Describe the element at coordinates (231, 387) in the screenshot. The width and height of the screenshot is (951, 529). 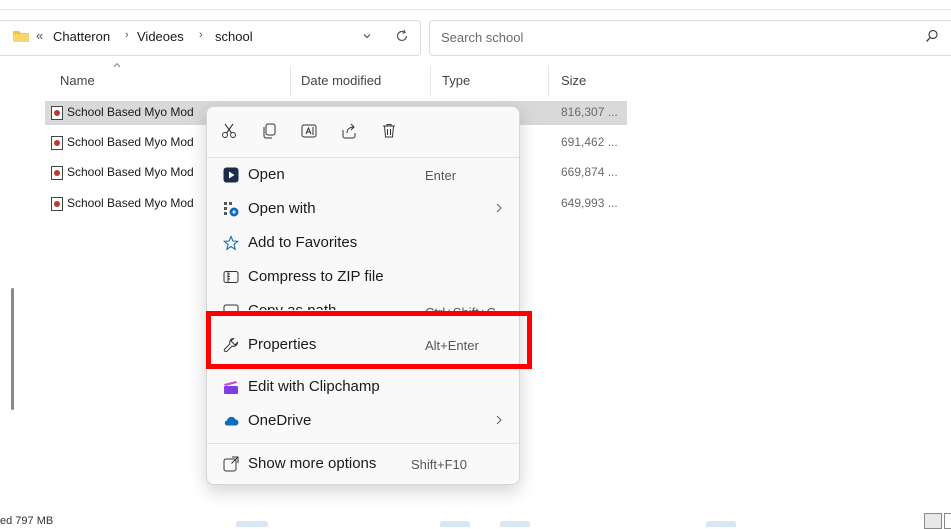
I see `clipchamp-icon` at that location.